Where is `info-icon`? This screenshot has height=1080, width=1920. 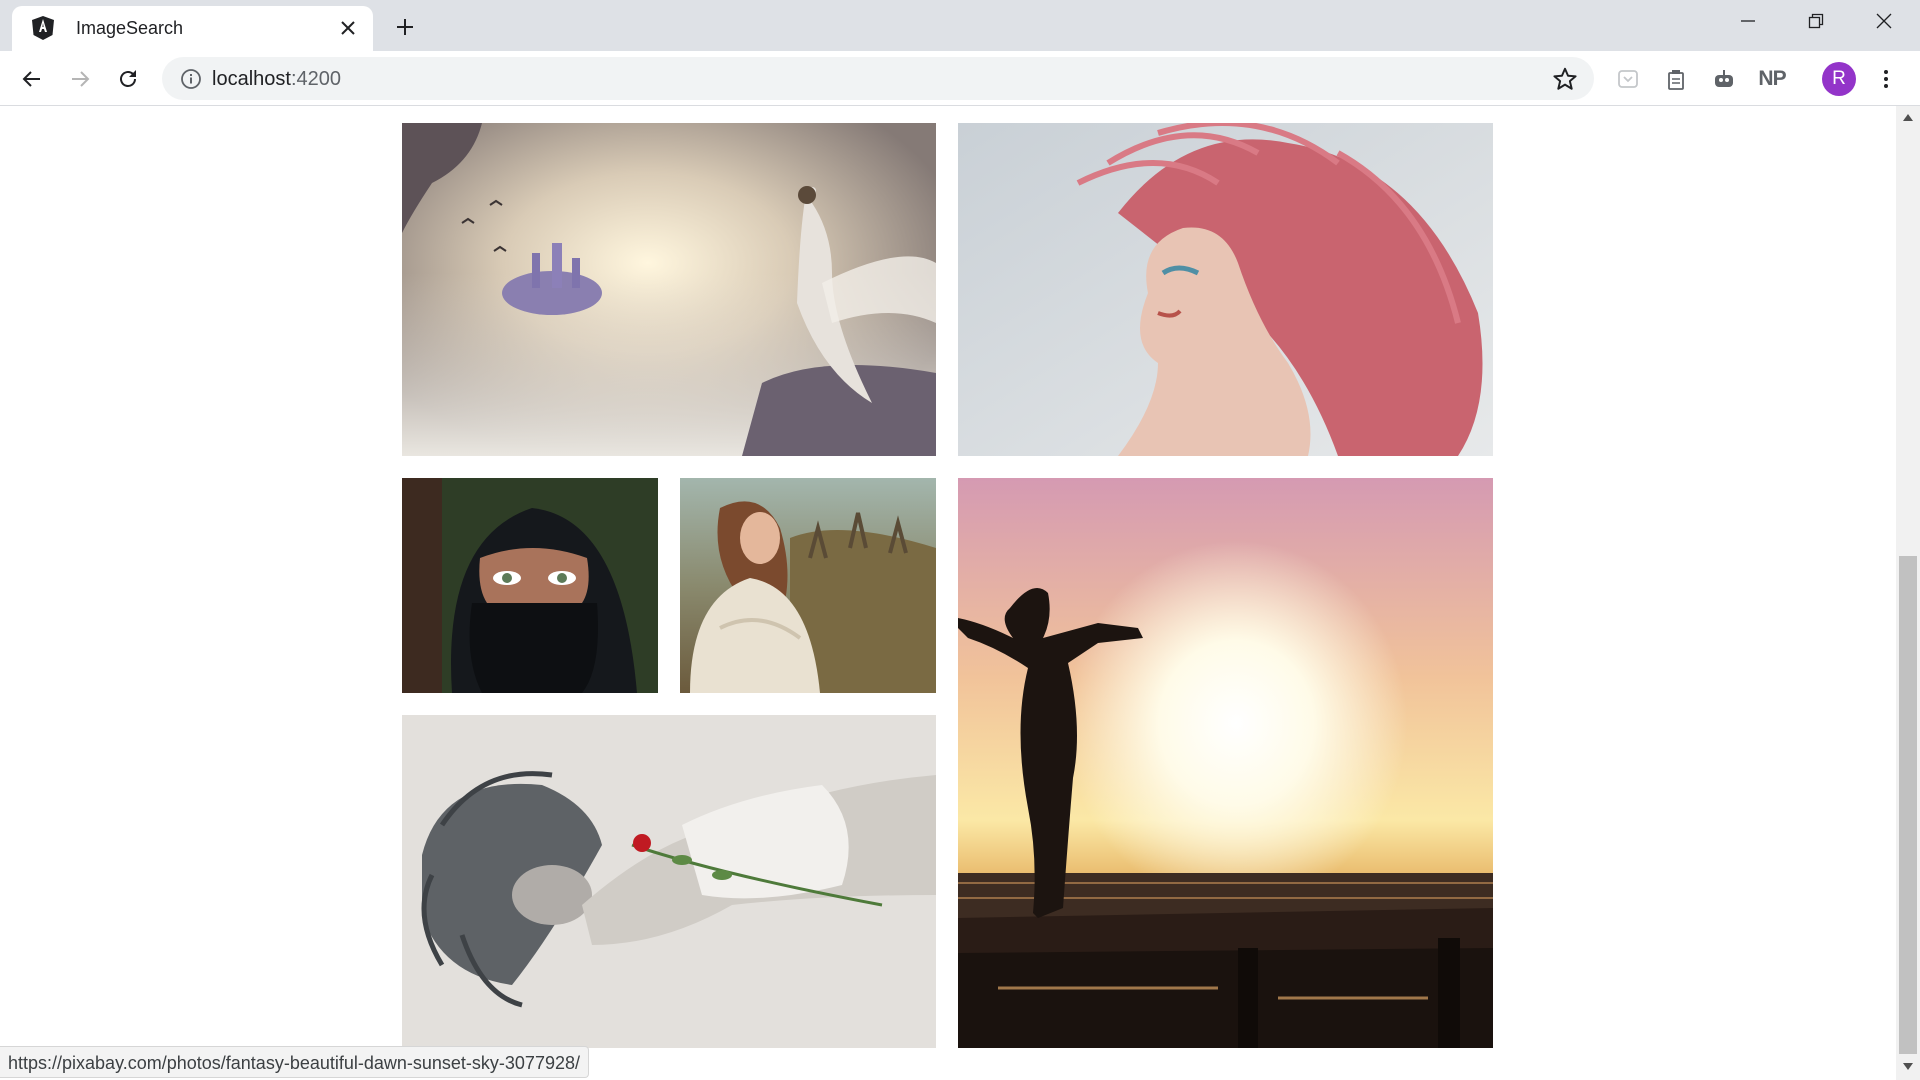
info-icon is located at coordinates (191, 79).